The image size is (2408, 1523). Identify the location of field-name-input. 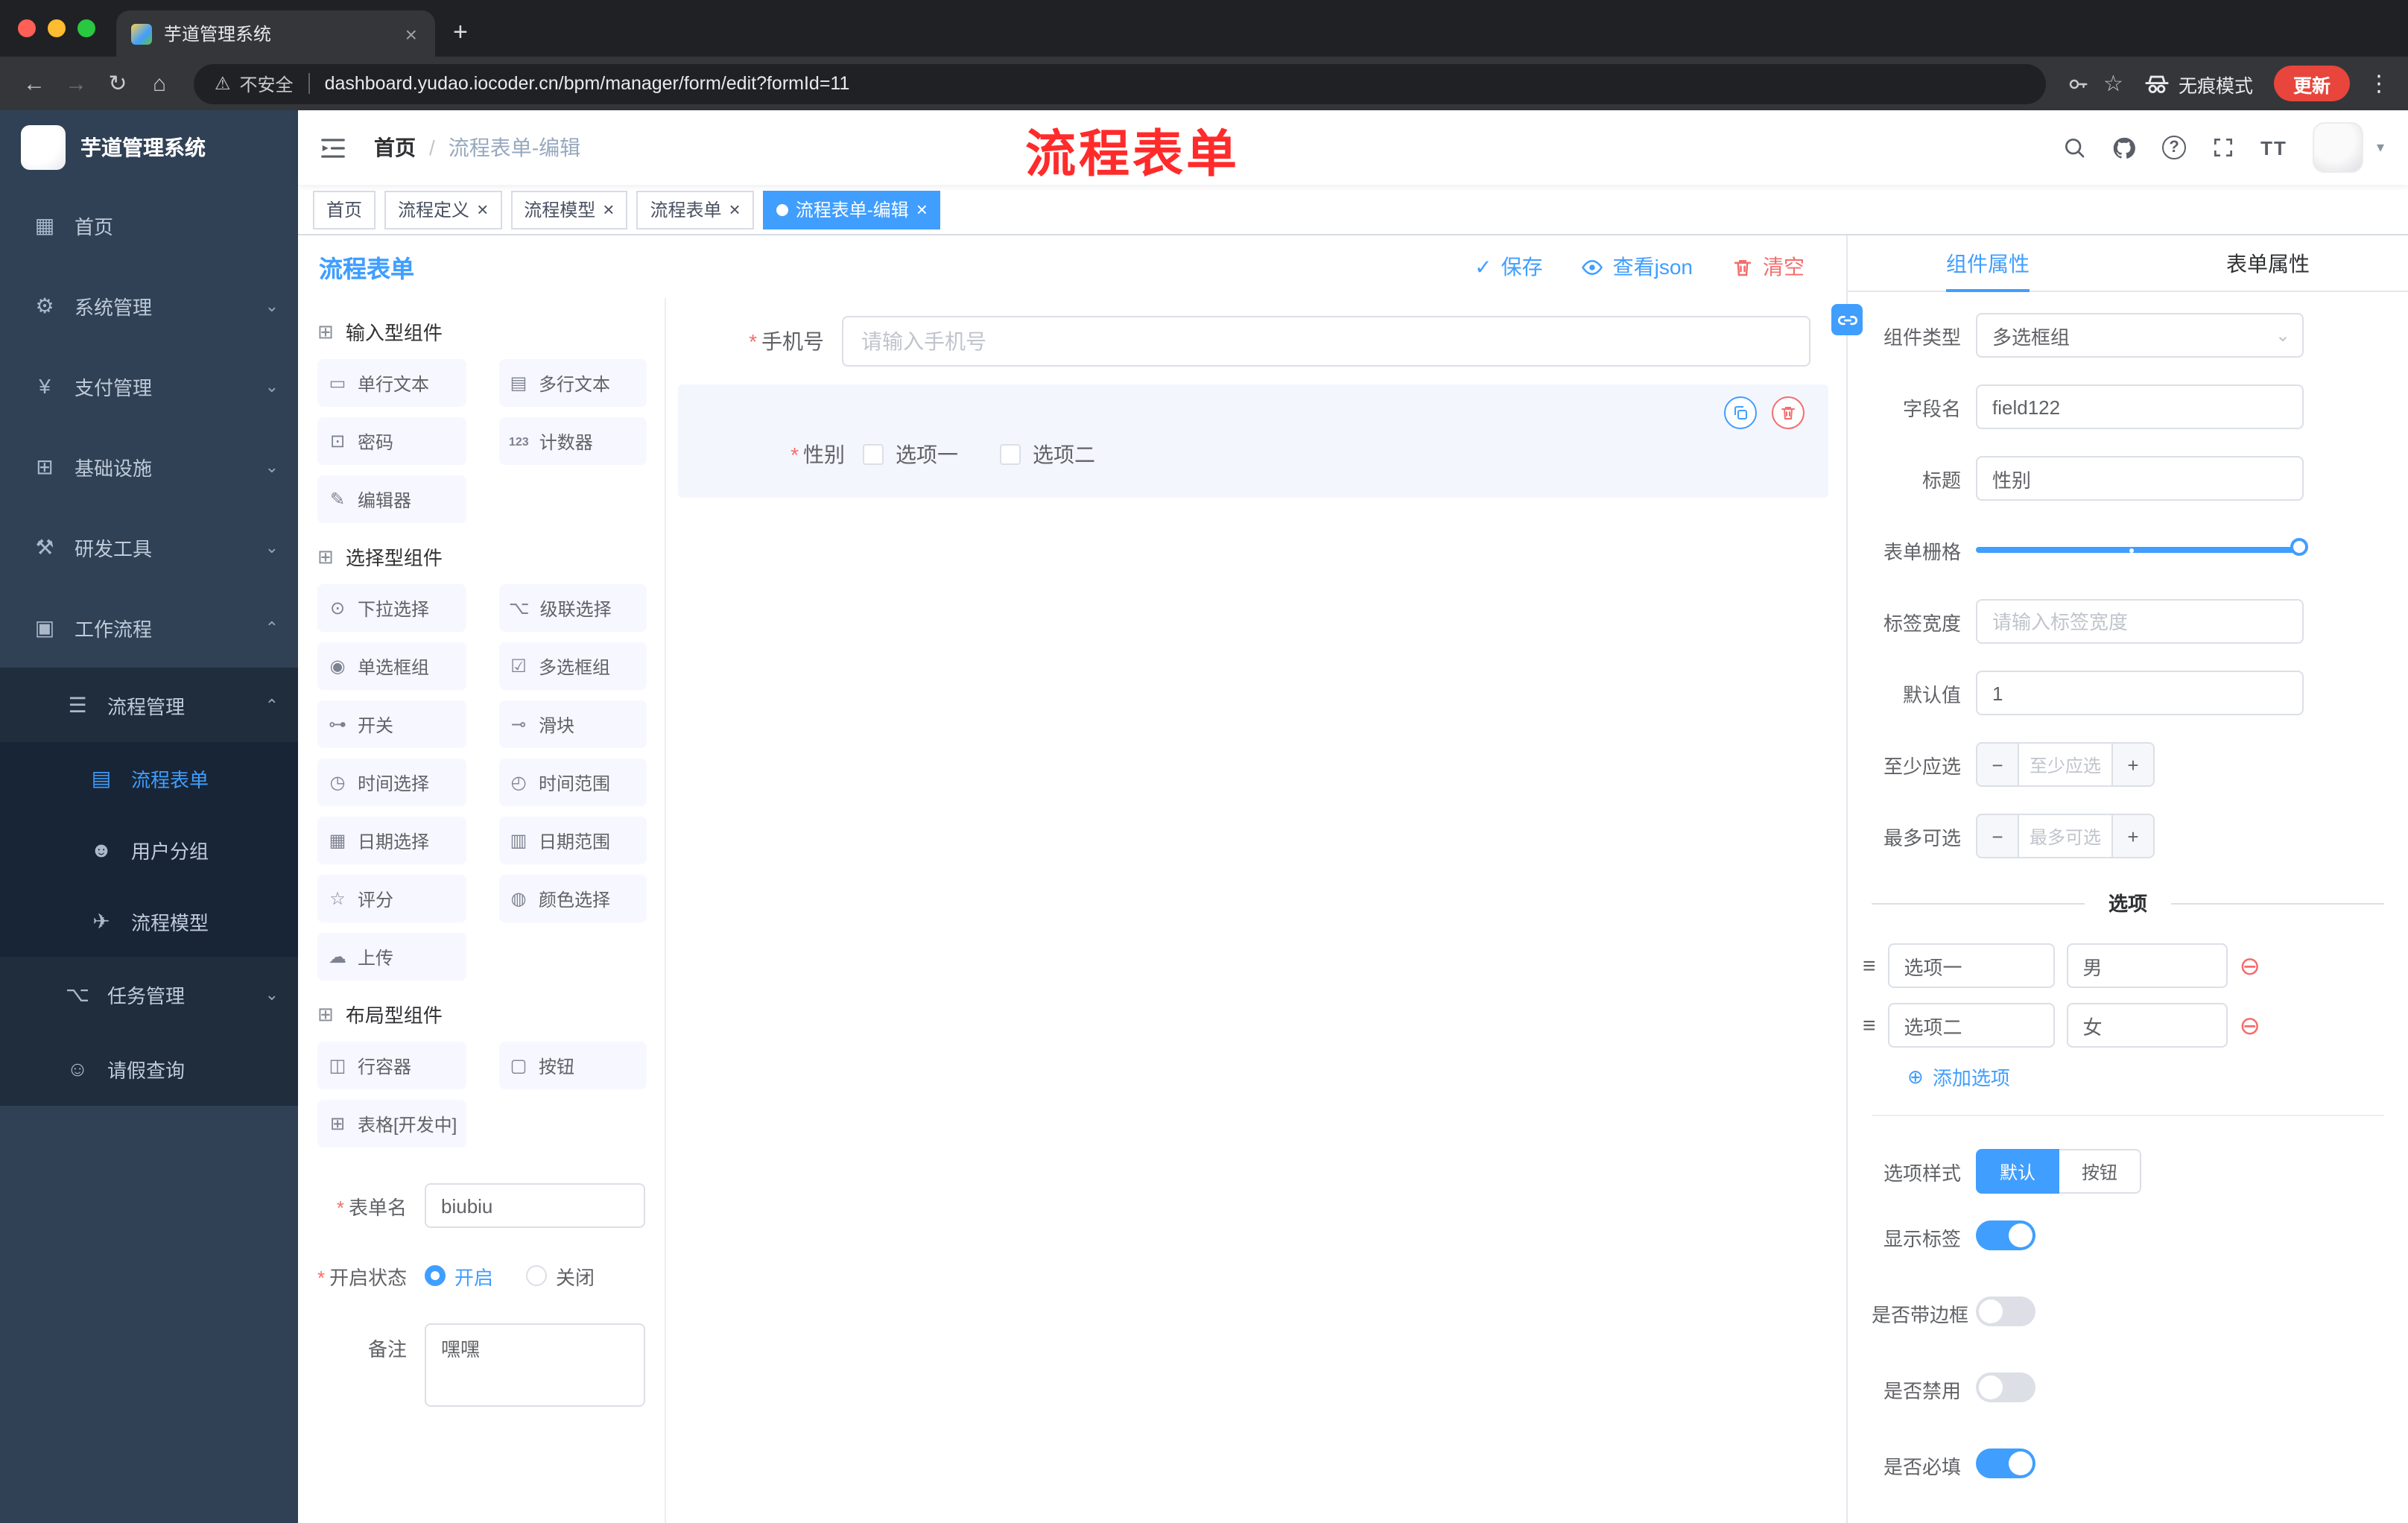
(2140, 407).